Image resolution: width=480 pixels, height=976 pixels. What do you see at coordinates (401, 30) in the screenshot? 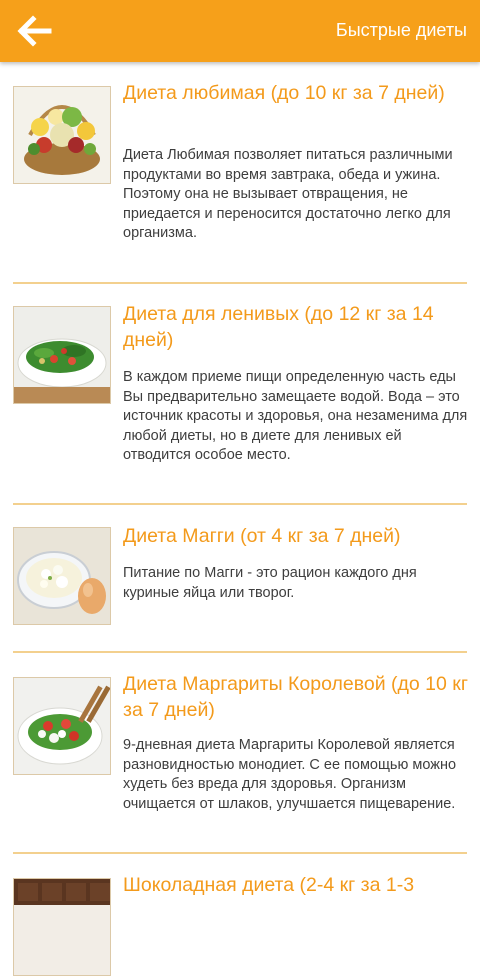
I see `toolbar-title: Быстрые диеты` at bounding box center [401, 30].